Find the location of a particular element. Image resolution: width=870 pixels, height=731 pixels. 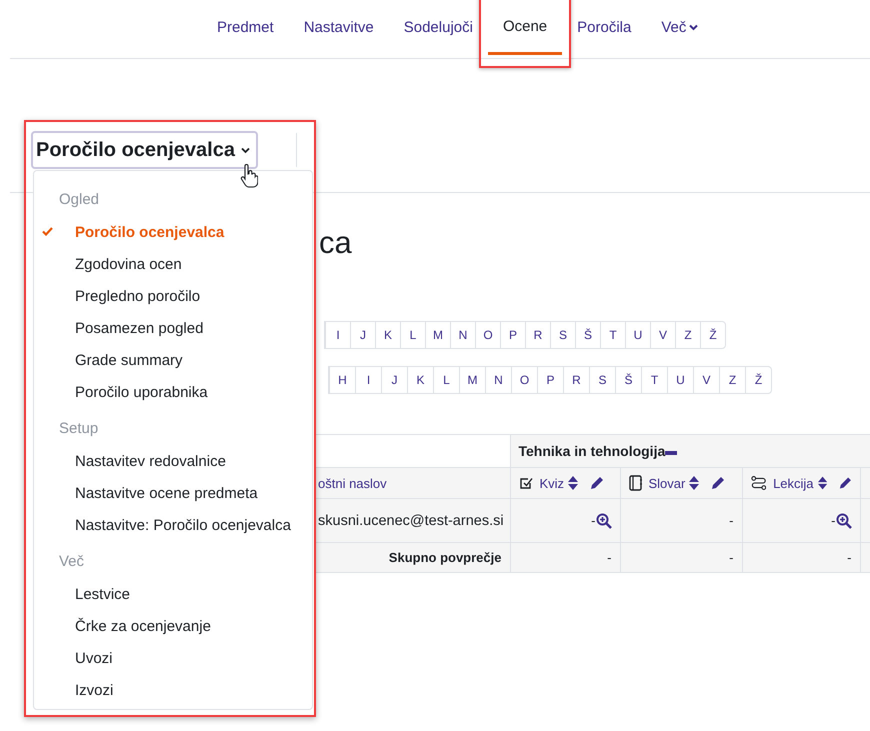

menu-item: Nastavitve ocene predmeta is located at coordinates (173, 493).